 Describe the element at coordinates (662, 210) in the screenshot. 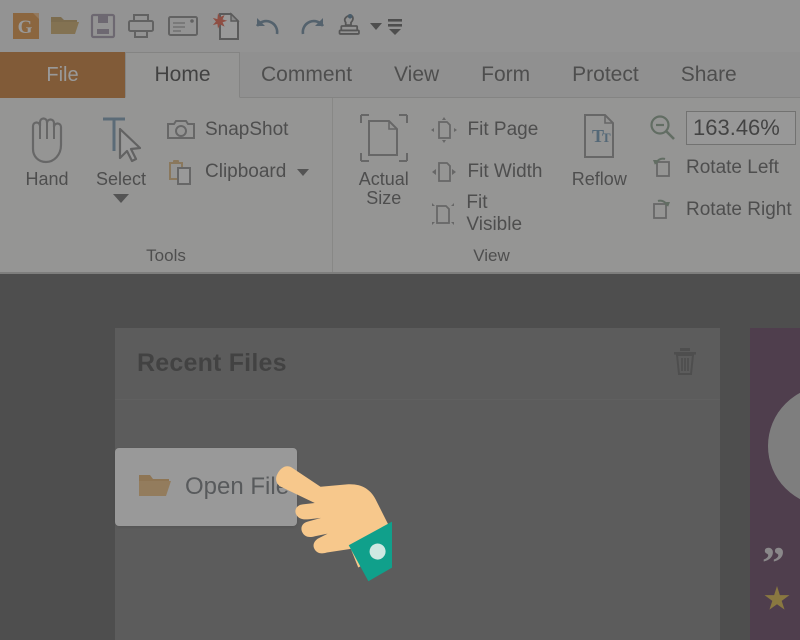

I see `rotate-right-icon` at that location.